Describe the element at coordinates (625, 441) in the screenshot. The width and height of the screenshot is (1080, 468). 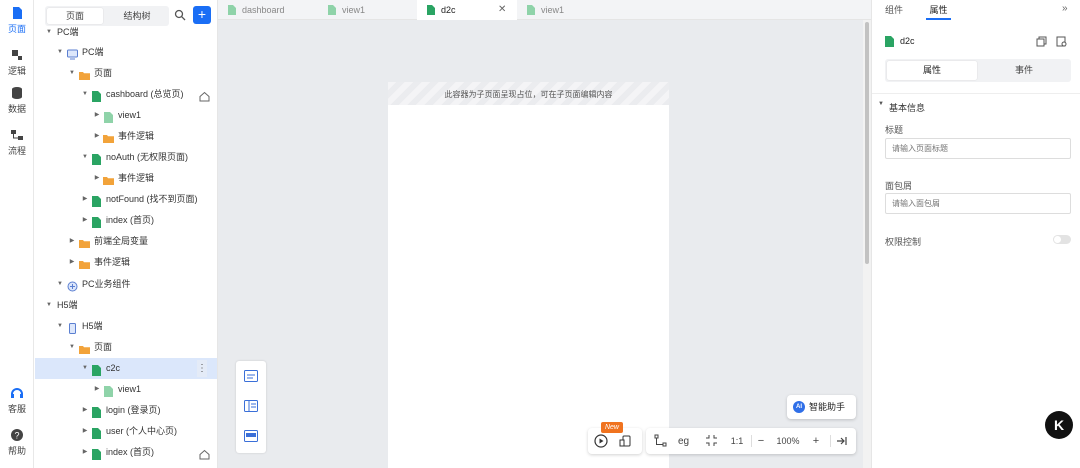
I see `device-preview-icon` at that location.